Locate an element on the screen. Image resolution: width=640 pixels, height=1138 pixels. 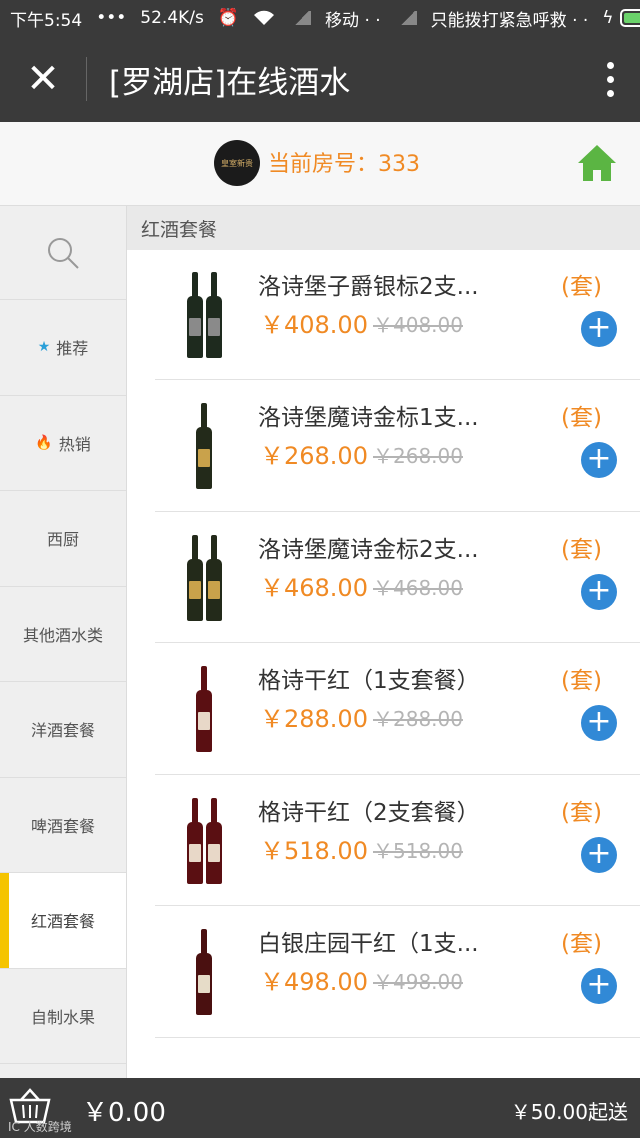
original-price: ￥268.00 is located at coordinates (418, 456).